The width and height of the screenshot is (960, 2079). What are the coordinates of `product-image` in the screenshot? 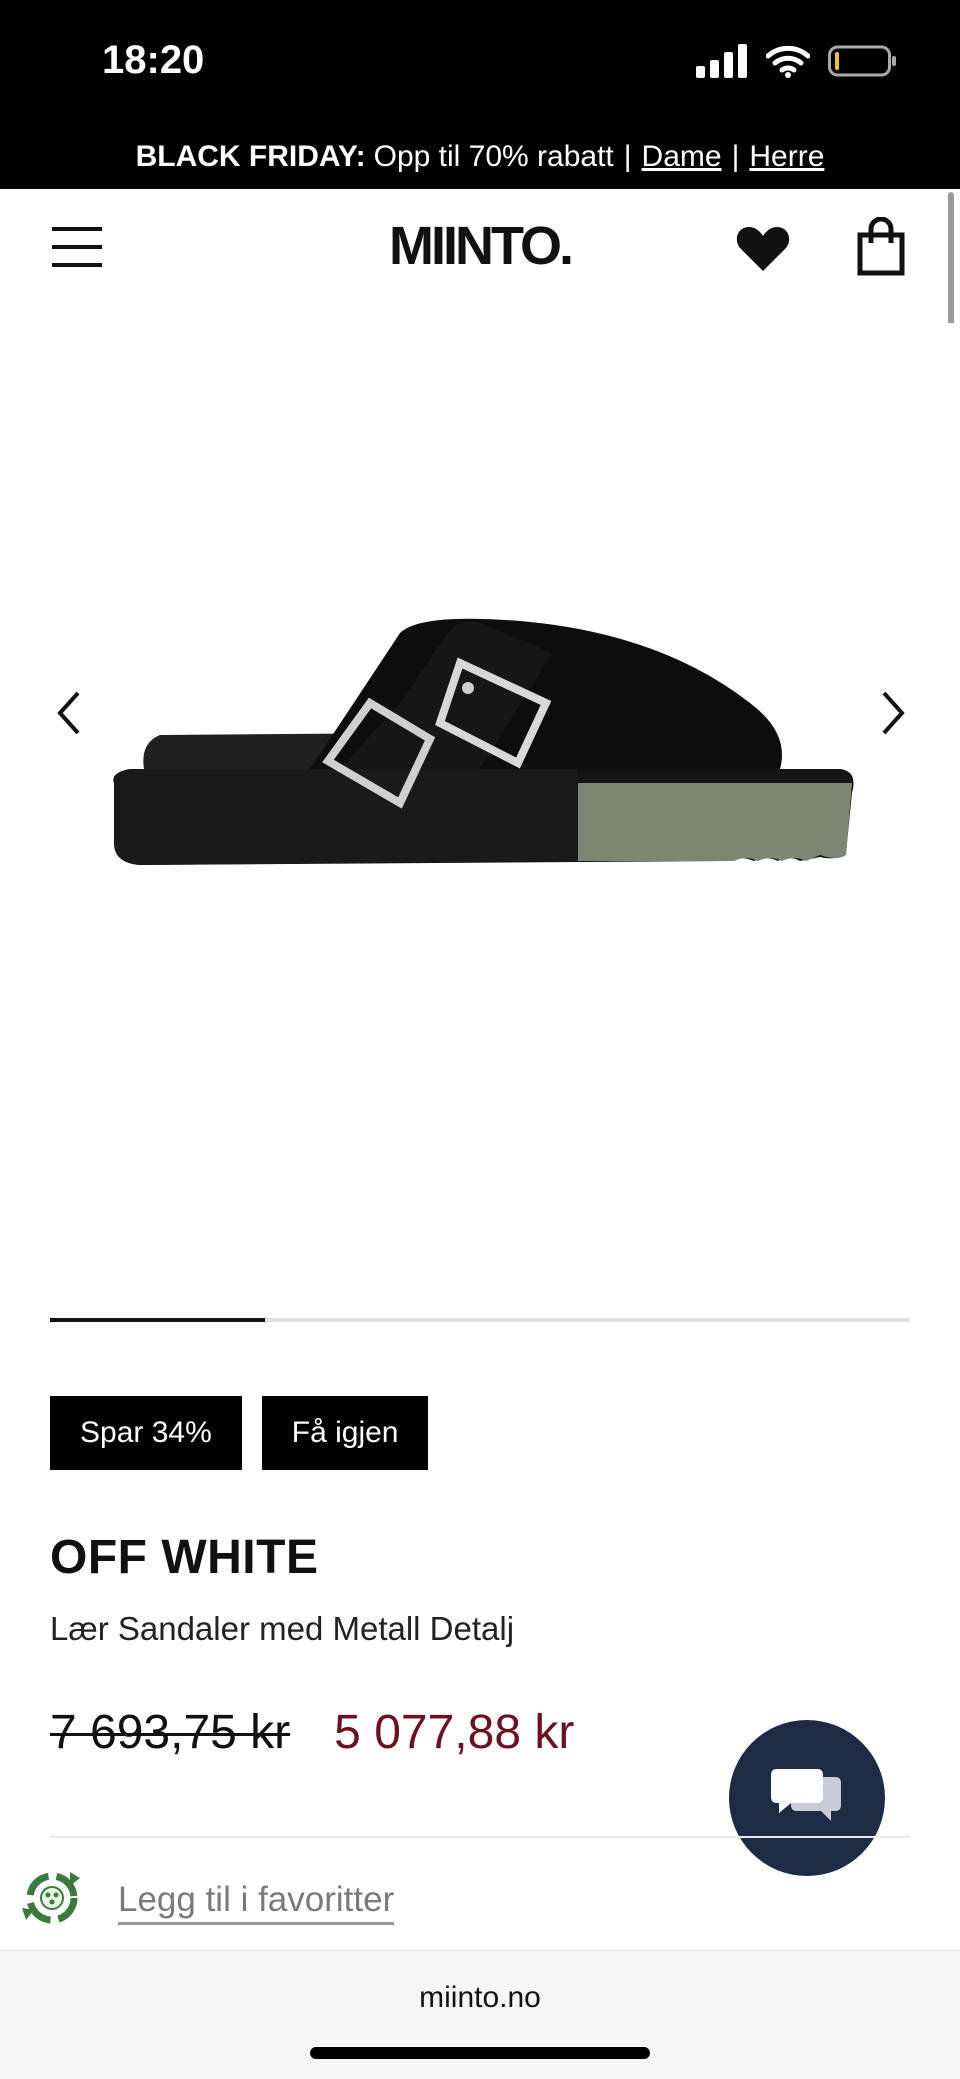 It's located at (483, 741).